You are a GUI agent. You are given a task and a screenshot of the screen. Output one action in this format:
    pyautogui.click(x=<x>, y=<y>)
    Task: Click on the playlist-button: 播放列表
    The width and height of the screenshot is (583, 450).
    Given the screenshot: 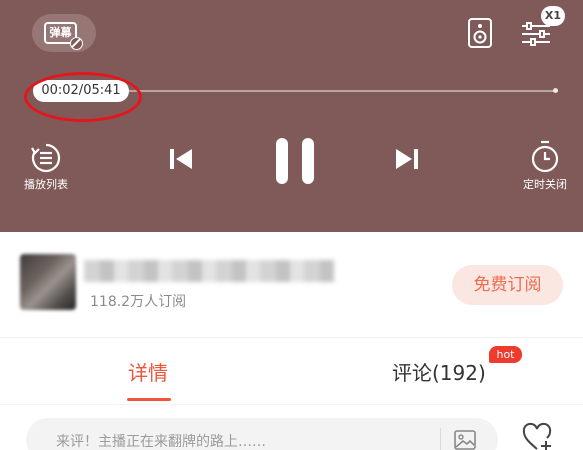 What is the action you would take?
    pyautogui.click(x=46, y=166)
    